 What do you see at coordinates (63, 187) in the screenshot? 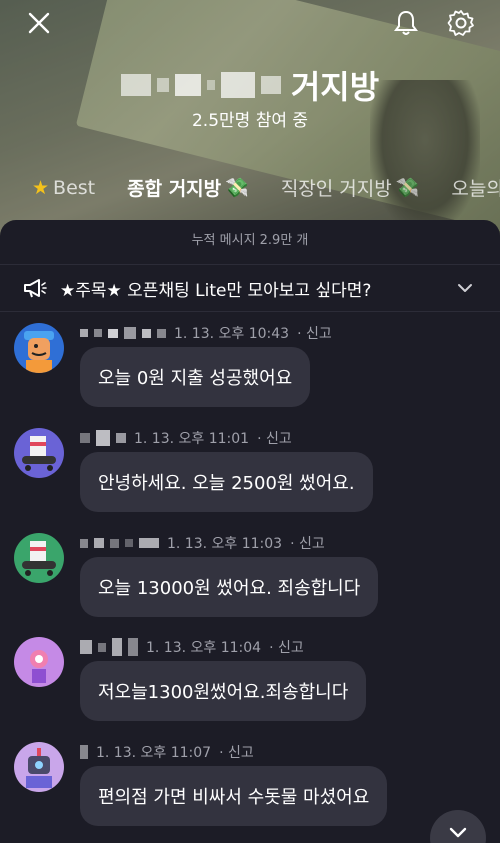
I see `tab-best: ★ Best` at bounding box center [63, 187].